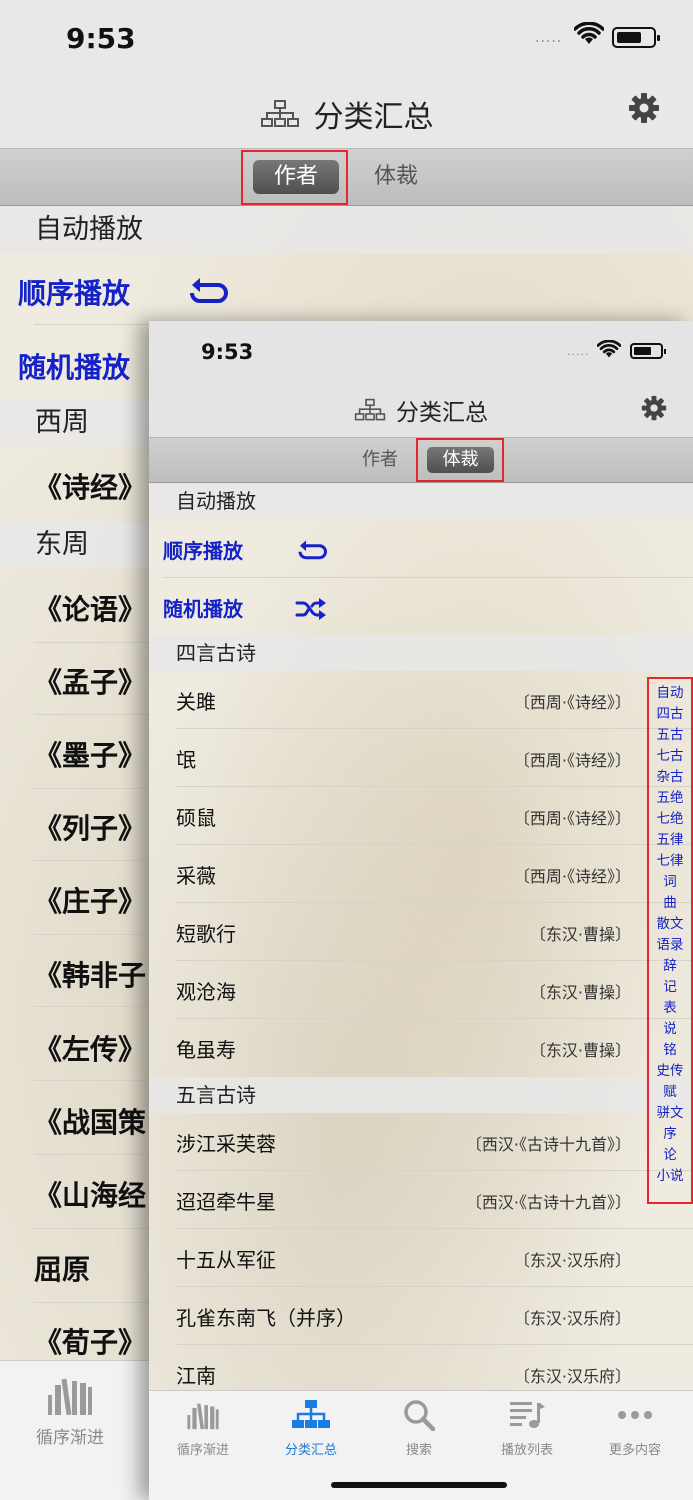 The height and width of the screenshot is (1500, 693). Describe the element at coordinates (636, 37) in the screenshot. I see `battery-icon` at that location.